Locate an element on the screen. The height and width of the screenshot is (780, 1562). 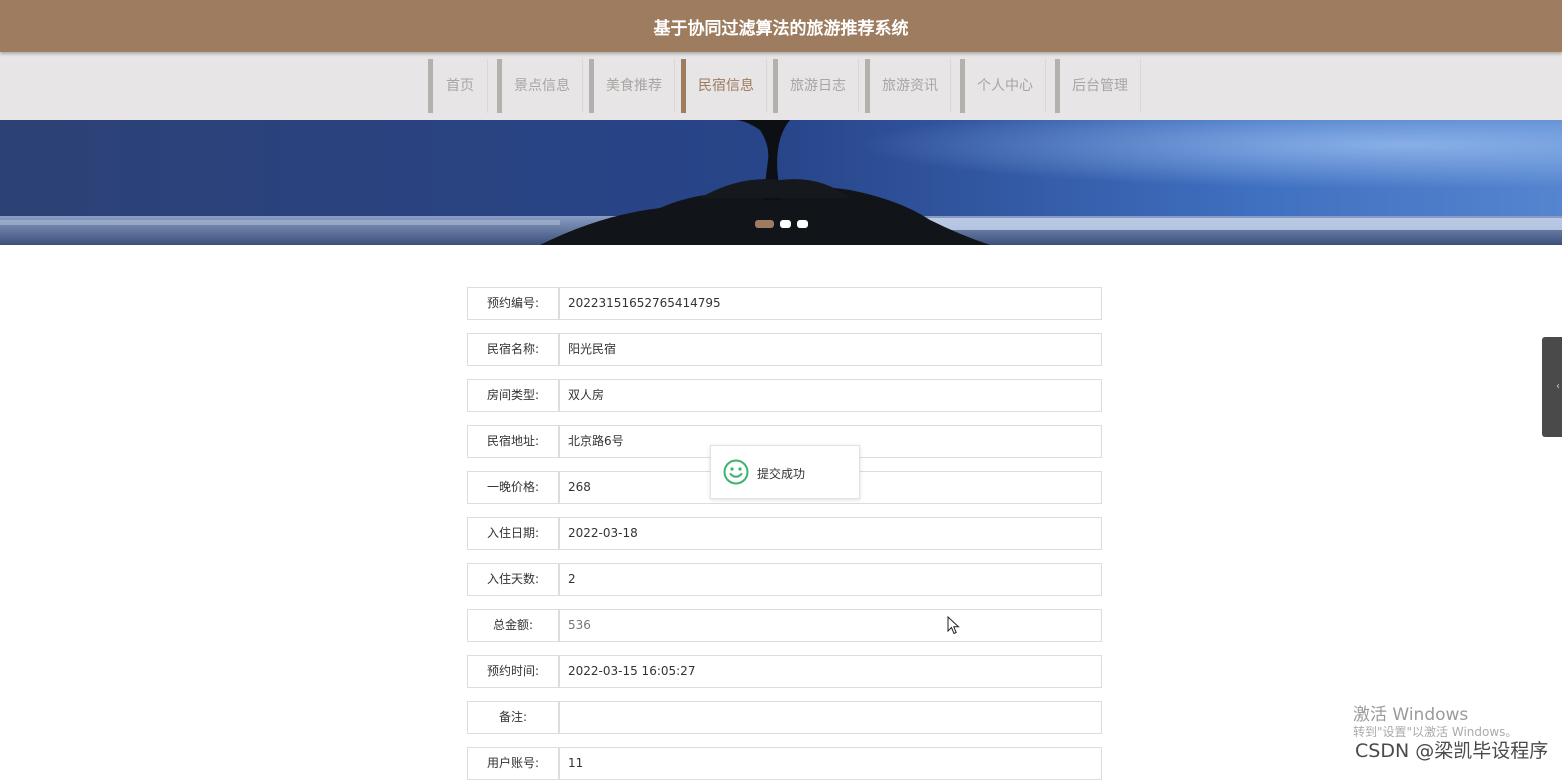
site-header: 基于协同过滤算法的旅游推荐系统 is located at coordinates (781, 26).